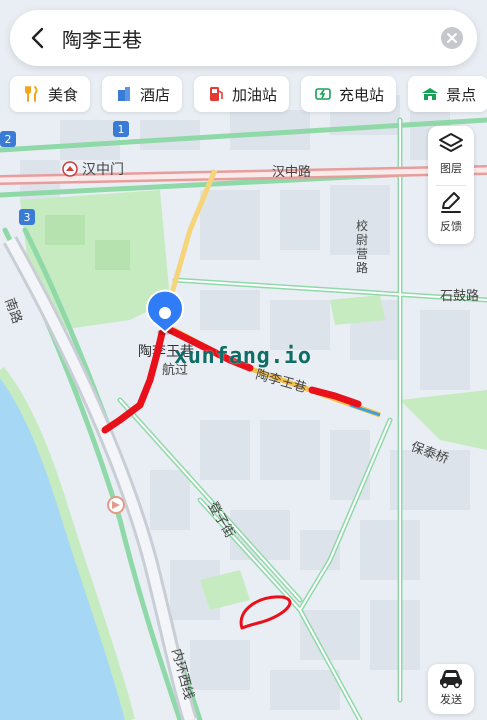 This screenshot has width=487, height=720. Describe the element at coordinates (451, 679) in the screenshot. I see `car-send-icon` at that location.